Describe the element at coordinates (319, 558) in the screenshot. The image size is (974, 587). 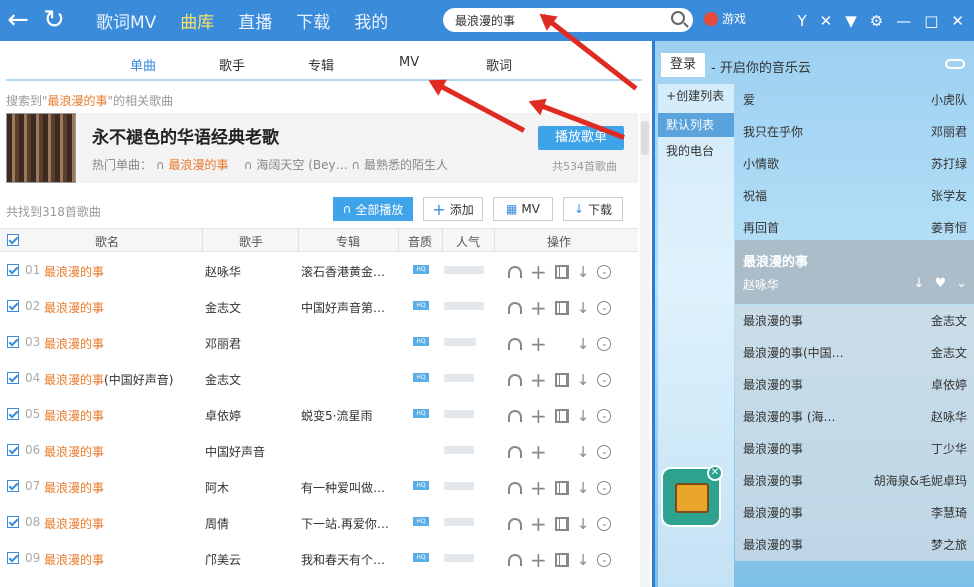
I see `table-row: 09 最浪漫的事 邝美云 我和春天有个… HQ + ↓ ⌄` at that location.